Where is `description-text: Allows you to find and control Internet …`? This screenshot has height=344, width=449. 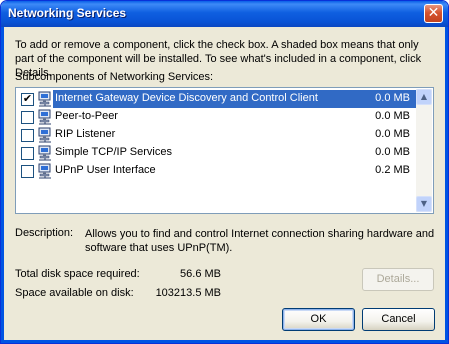
description-text: Allows you to find and control Internet … is located at coordinates (260, 241).